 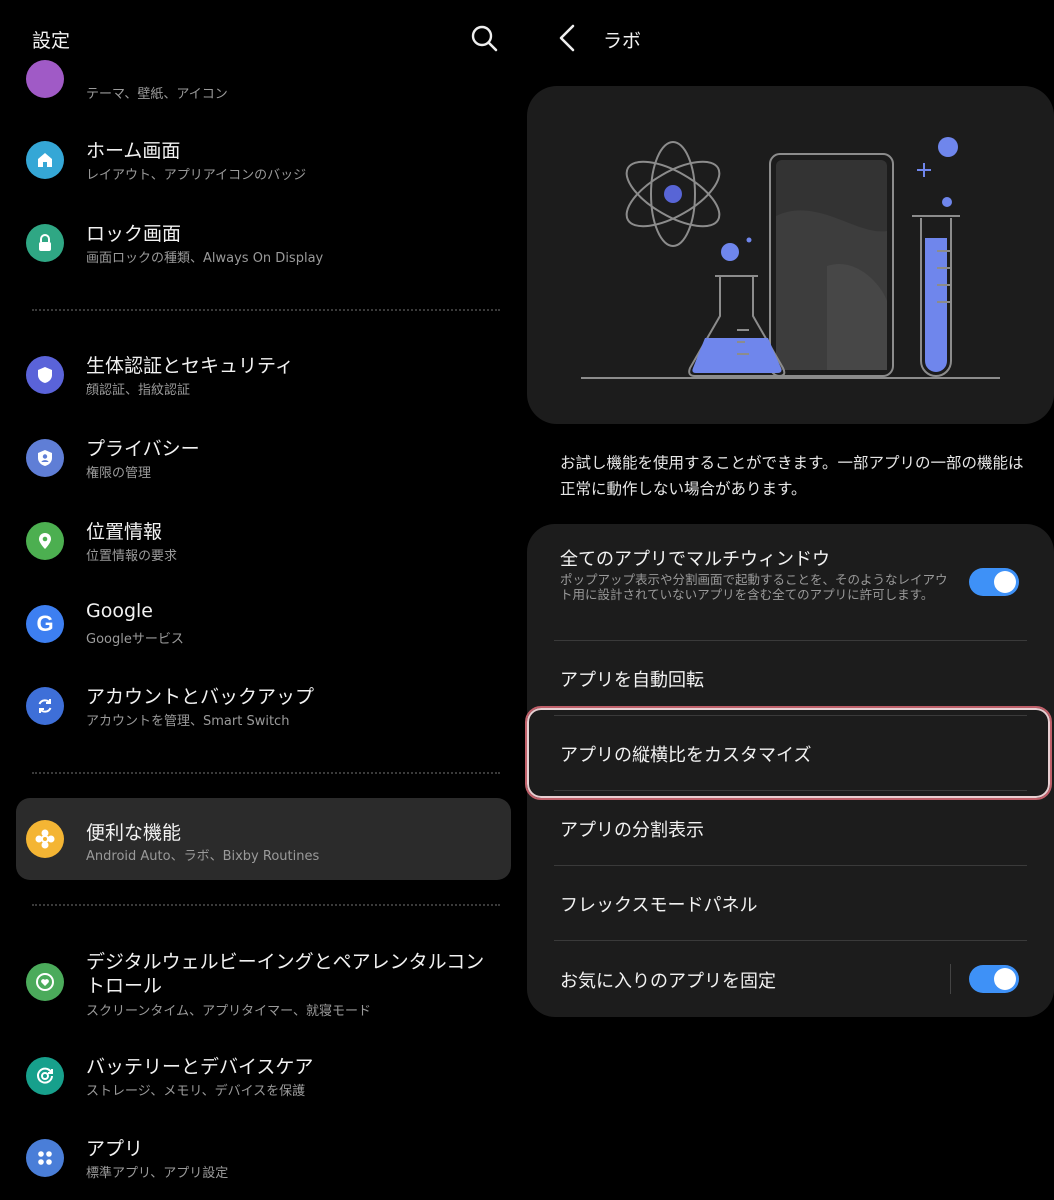 I want to click on settings-item-battery-device-care: バッテリーとデバイスケア ストレージ、メモリ、デバイスを保護, so click(x=263, y=1076).